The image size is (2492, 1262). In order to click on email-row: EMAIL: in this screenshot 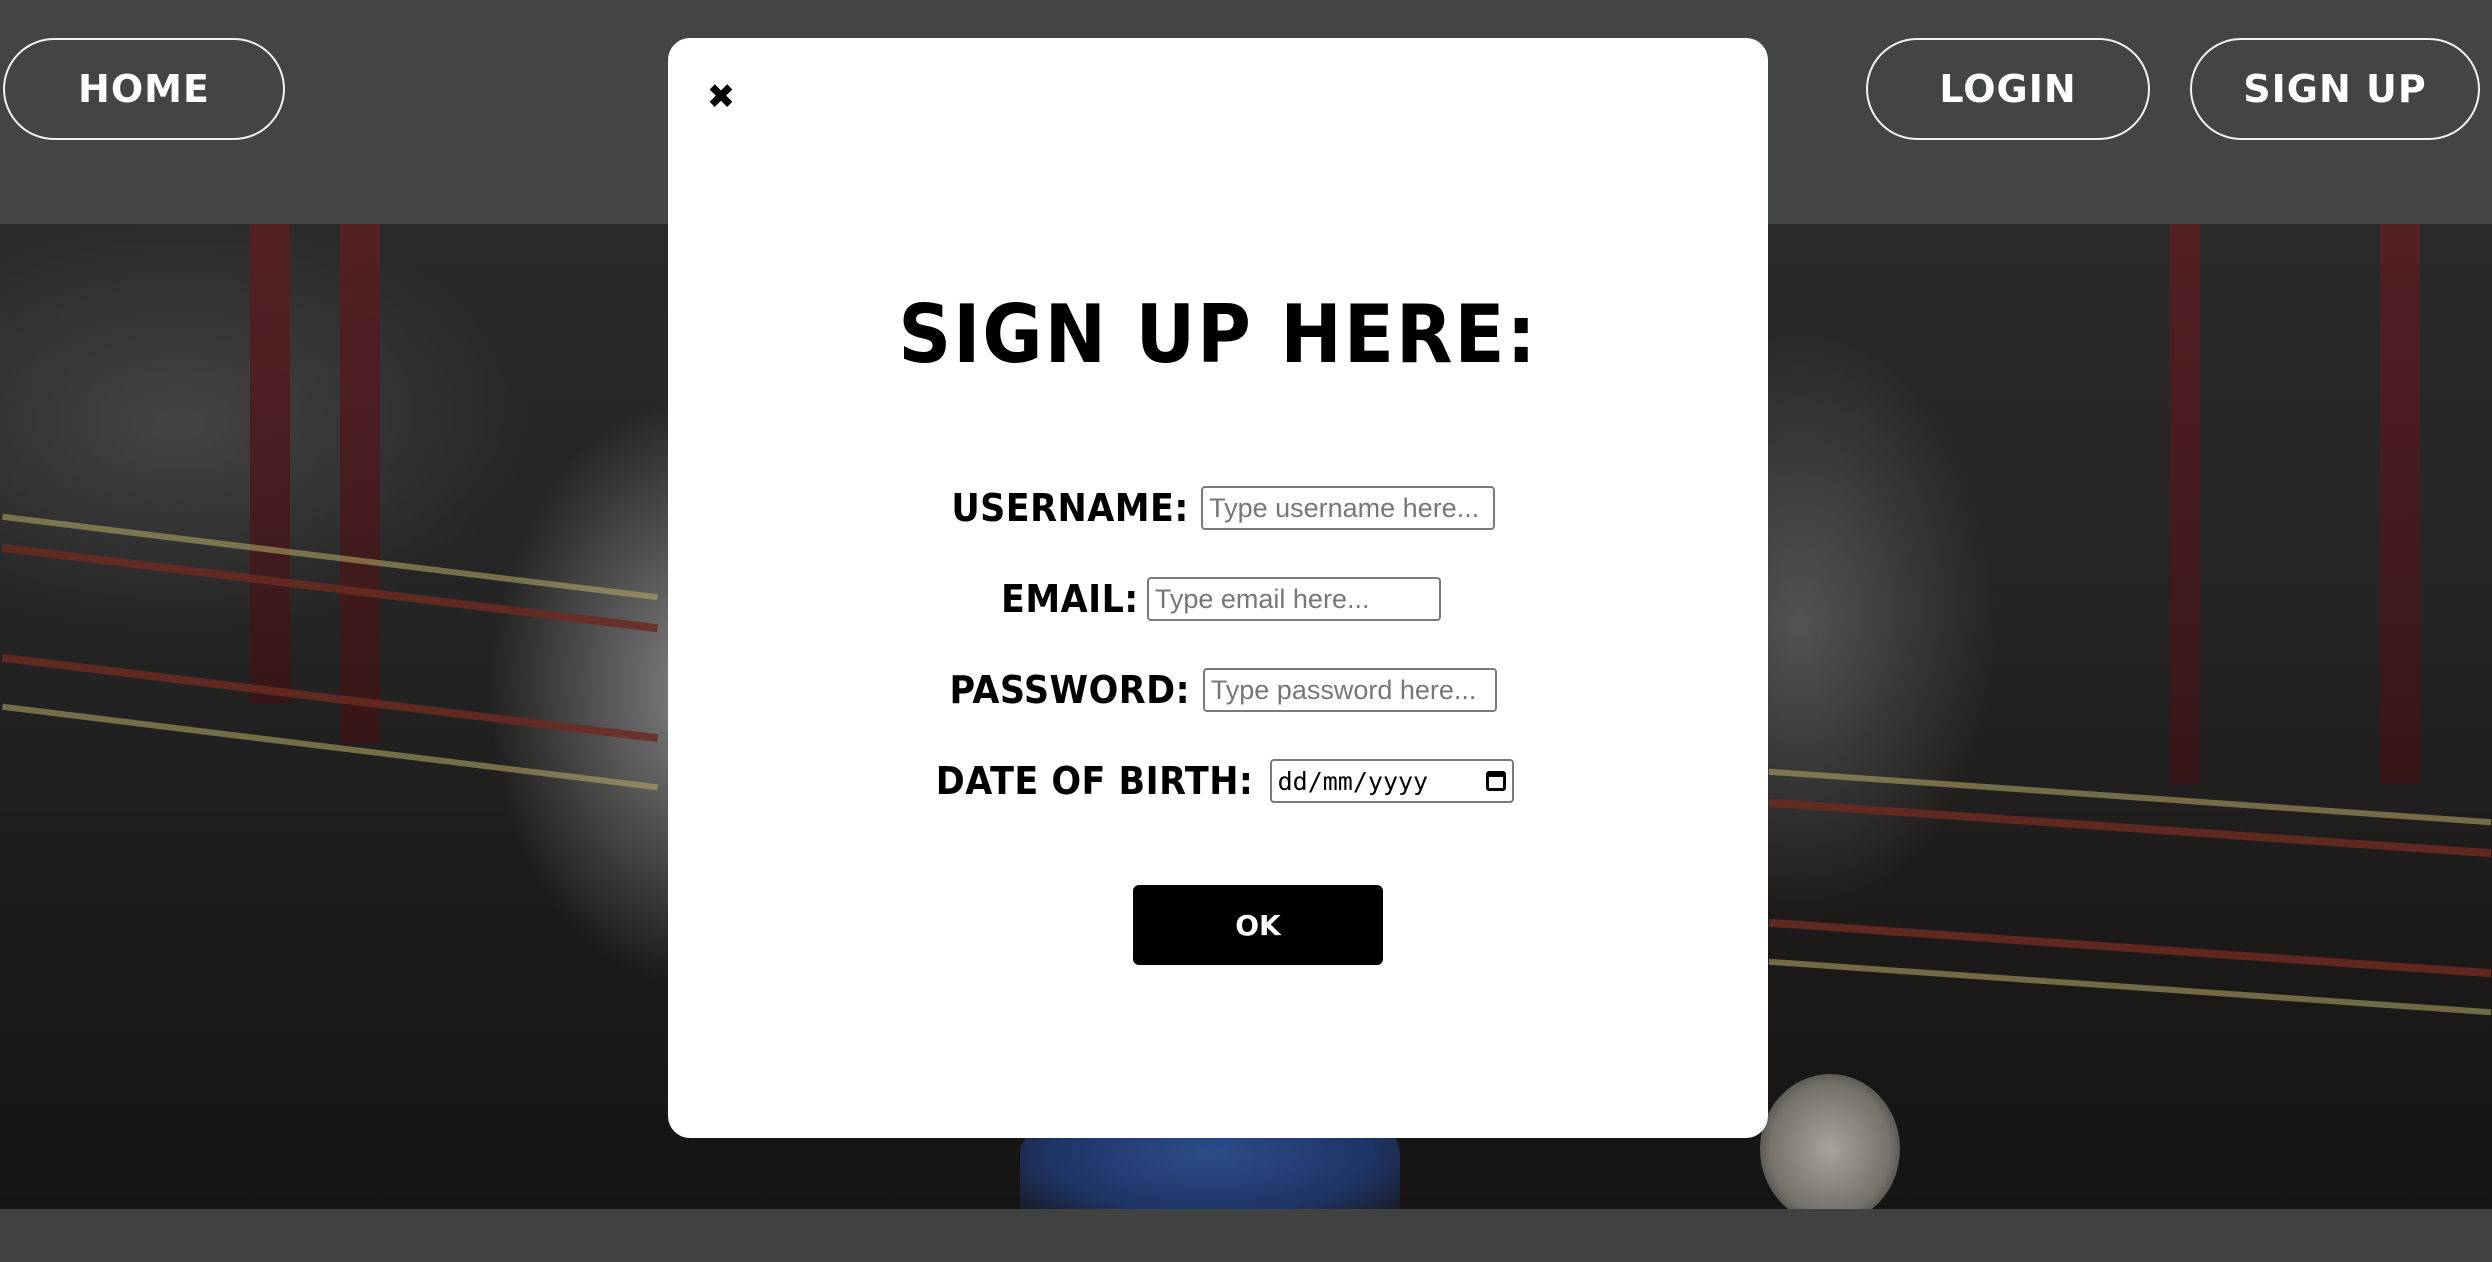, I will do `click(1218, 599)`.